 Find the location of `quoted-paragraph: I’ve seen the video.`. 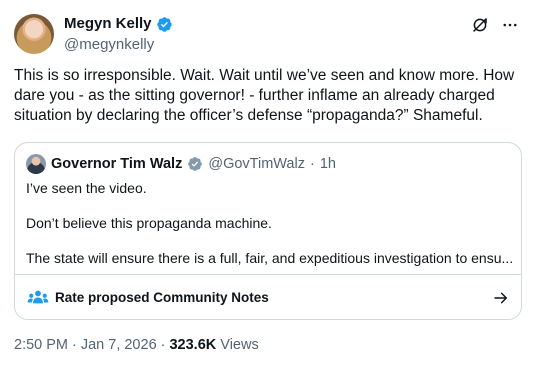

quoted-paragraph: I’ve seen the video. is located at coordinates (86, 188).